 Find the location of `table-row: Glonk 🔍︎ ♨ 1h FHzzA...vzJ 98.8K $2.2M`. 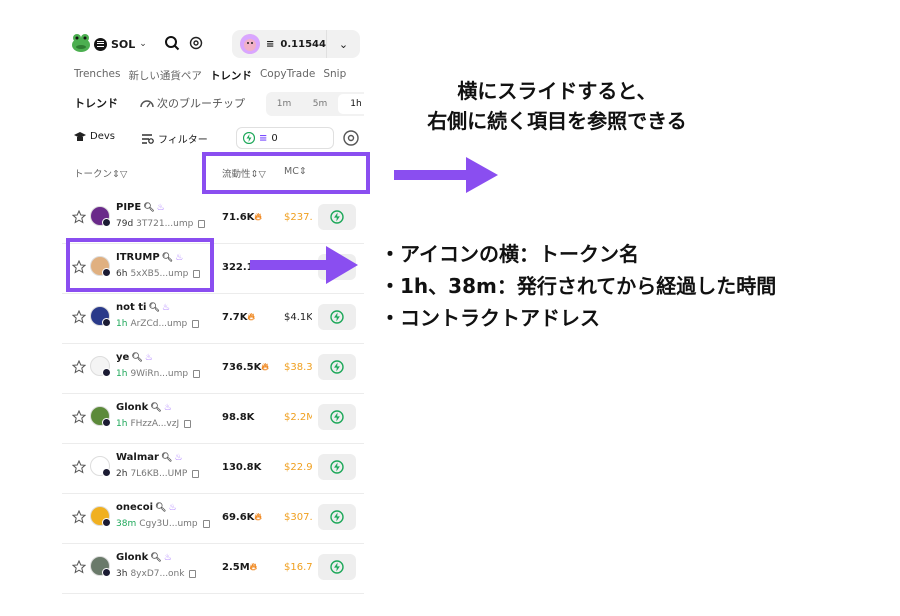

table-row: Glonk 🔍︎ ♨ 1h FHzzA...vzJ 98.8K $2.2M is located at coordinates (213, 419).